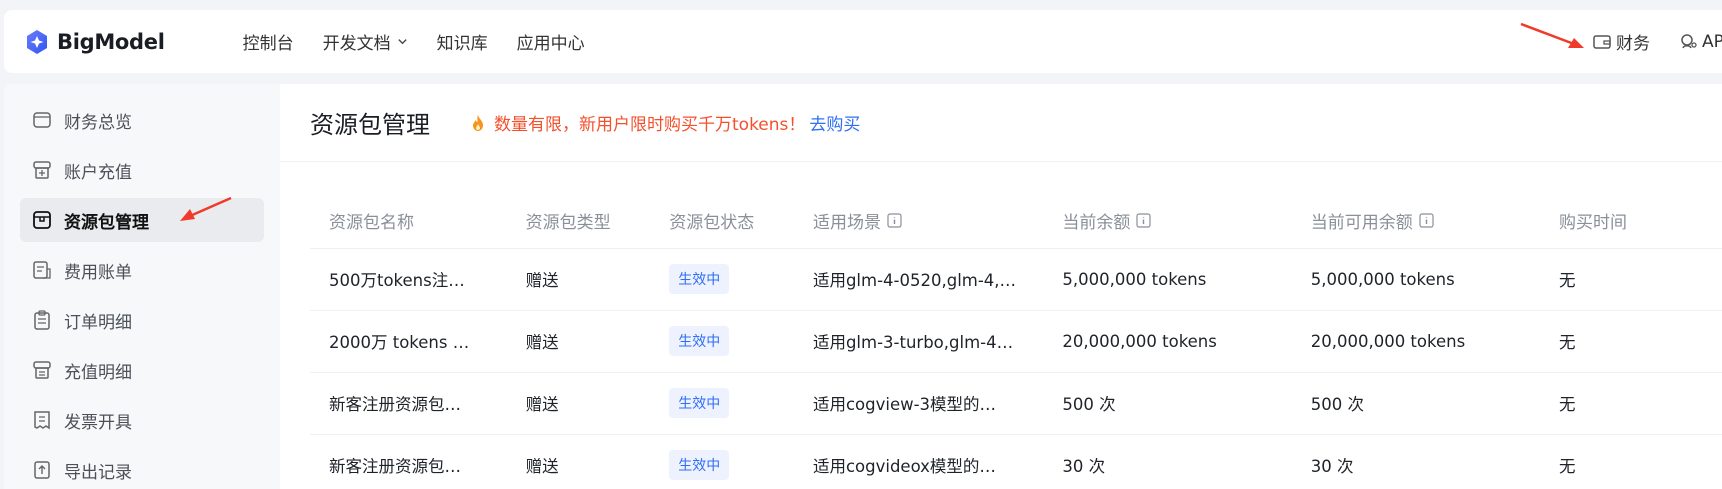  Describe the element at coordinates (98, 322) in the screenshot. I see `sidebar-item-label: 订单明细` at that location.